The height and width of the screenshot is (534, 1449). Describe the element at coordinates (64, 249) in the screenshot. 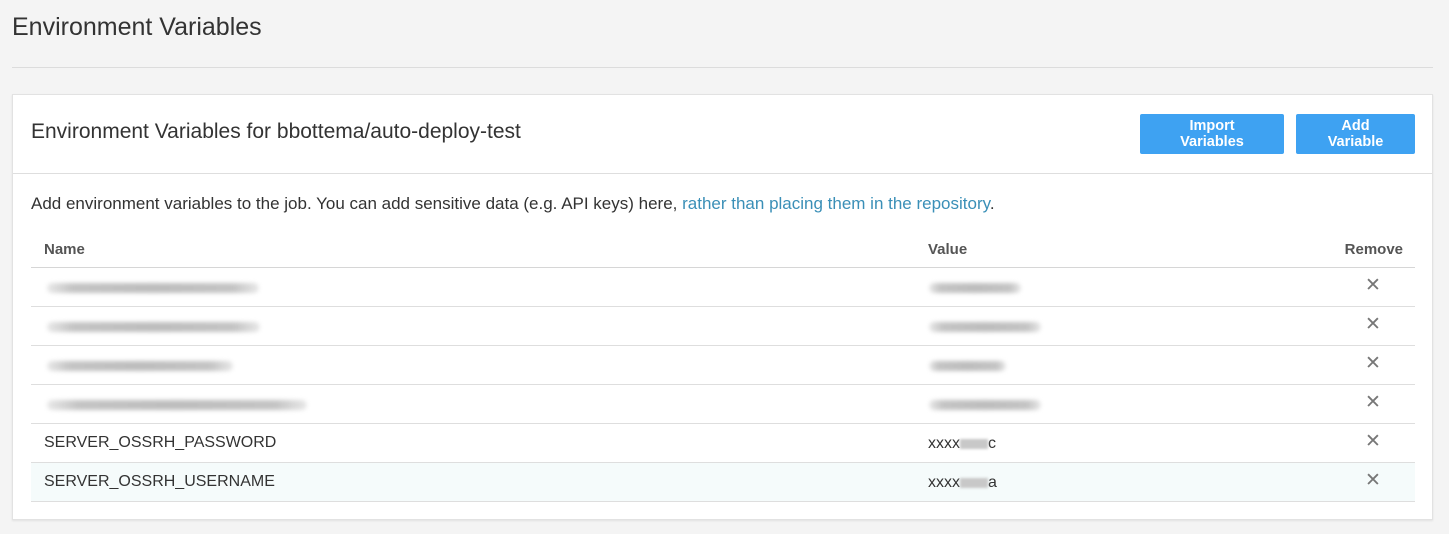

I see `column-header-name: Name` at that location.